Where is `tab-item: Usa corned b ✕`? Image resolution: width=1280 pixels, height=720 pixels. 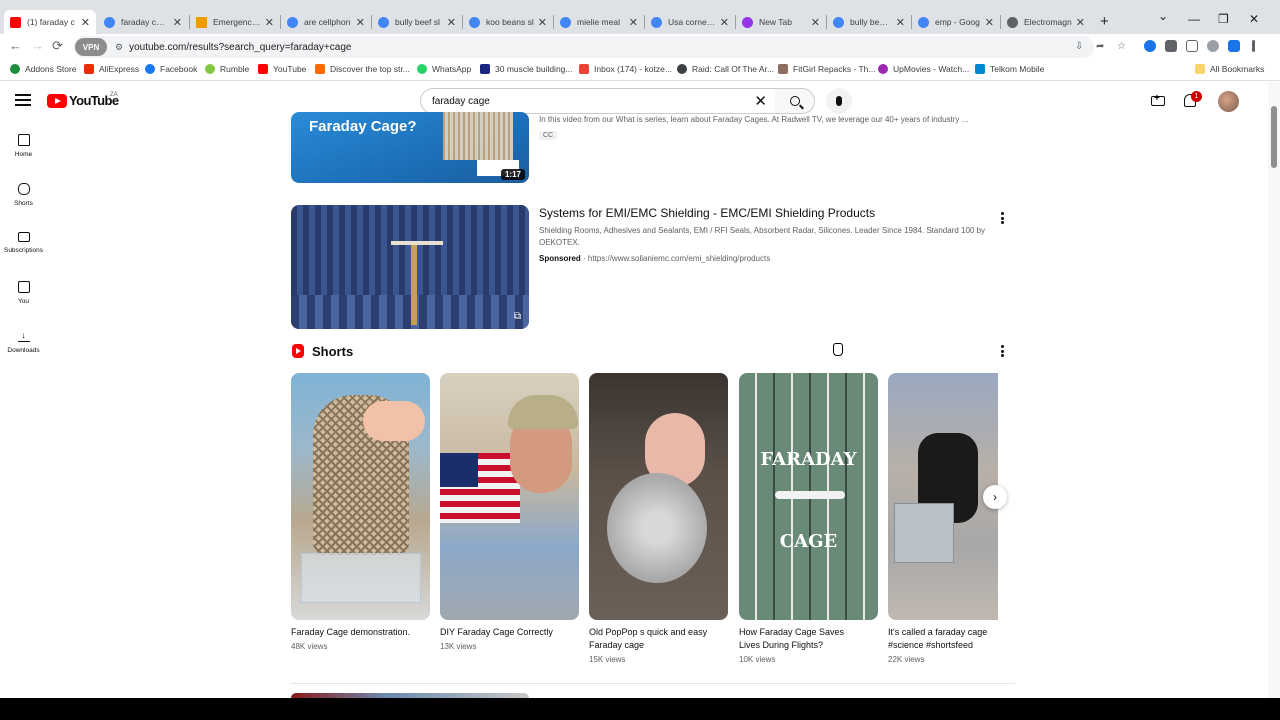
tab-item: Usa corned b ✕ is located at coordinates (690, 22).